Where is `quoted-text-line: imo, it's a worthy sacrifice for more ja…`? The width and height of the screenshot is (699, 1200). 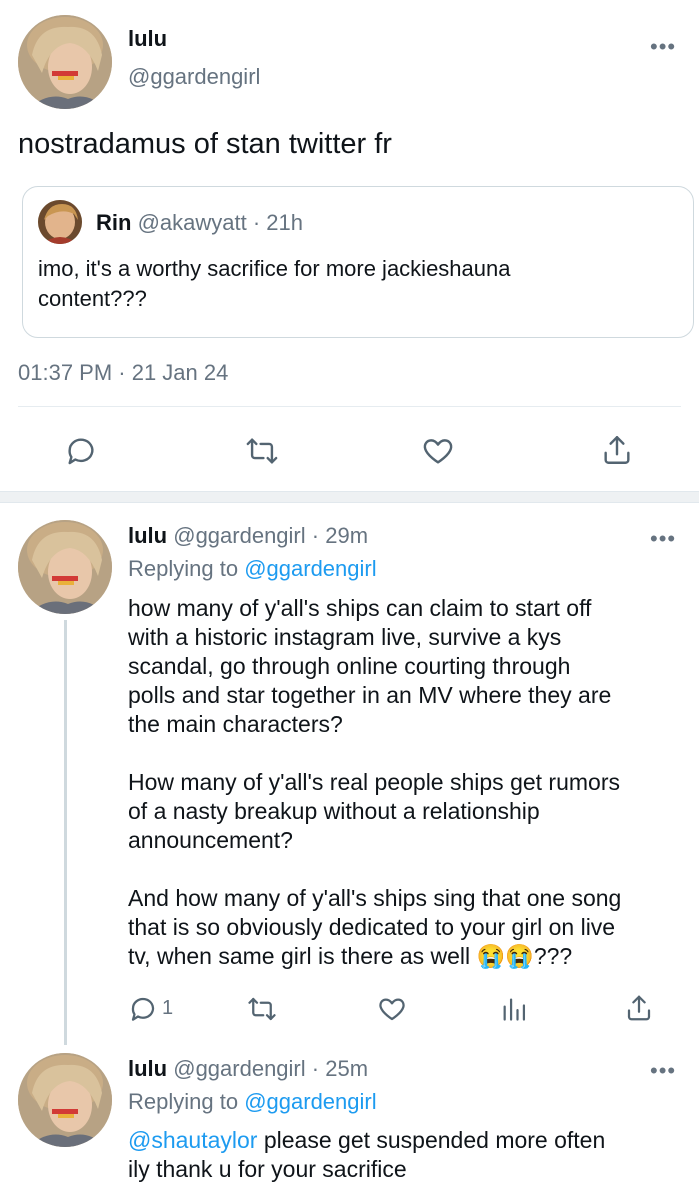 quoted-text-line: imo, it's a worthy sacrifice for more ja… is located at coordinates (274, 268).